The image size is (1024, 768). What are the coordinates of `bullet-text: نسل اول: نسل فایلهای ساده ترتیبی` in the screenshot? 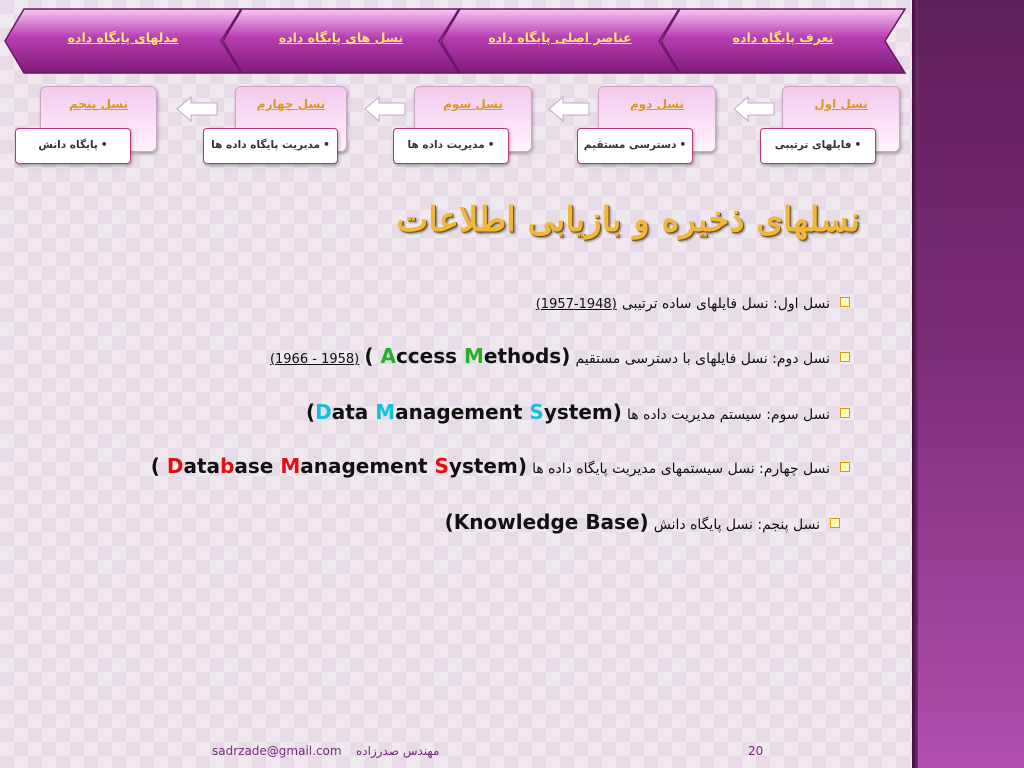 It's located at (725, 304).